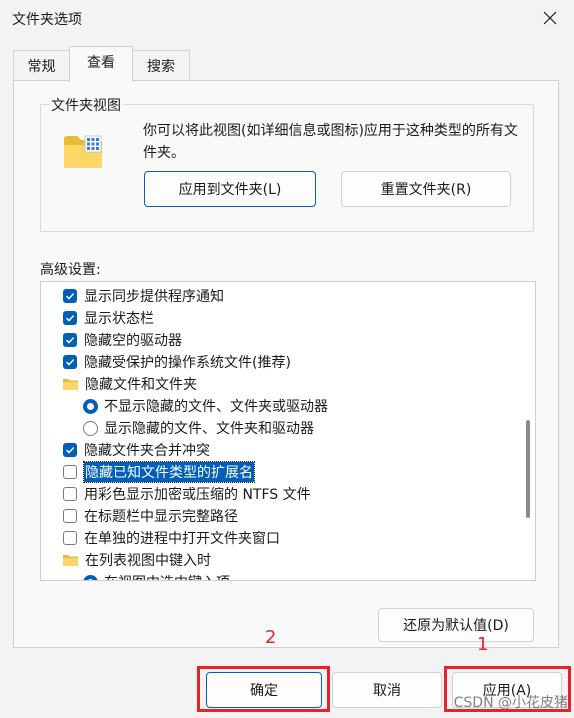 The width and height of the screenshot is (574, 718). I want to click on list-item-label: 隐藏受保护的操作系统文件(推荐), so click(187, 363).